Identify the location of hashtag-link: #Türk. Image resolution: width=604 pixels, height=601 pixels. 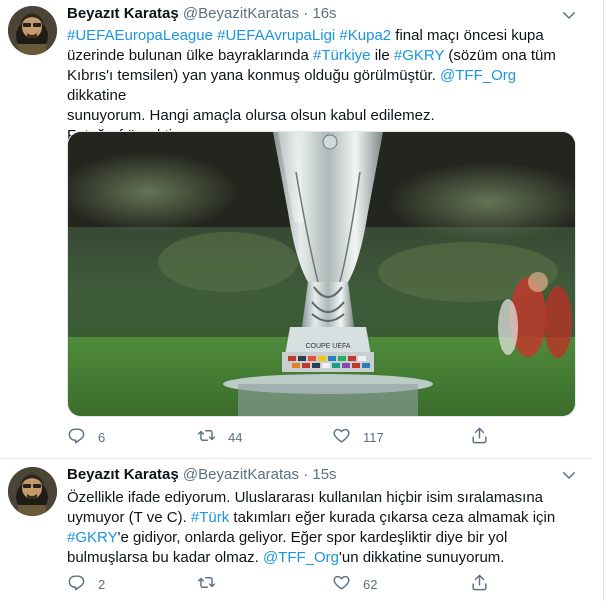
(210, 517).